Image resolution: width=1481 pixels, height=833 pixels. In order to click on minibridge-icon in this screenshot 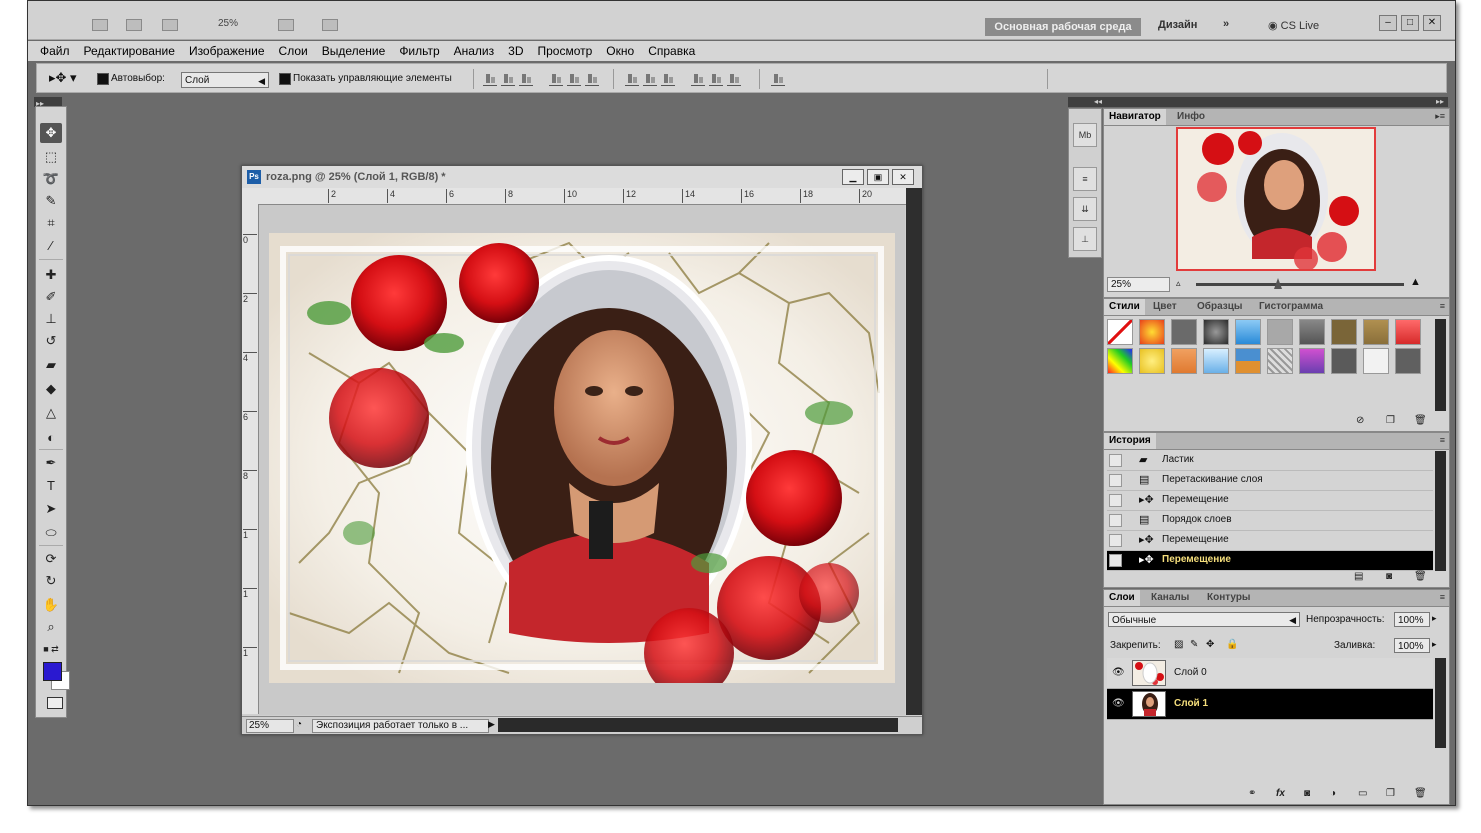, I will do `click(134, 25)`.